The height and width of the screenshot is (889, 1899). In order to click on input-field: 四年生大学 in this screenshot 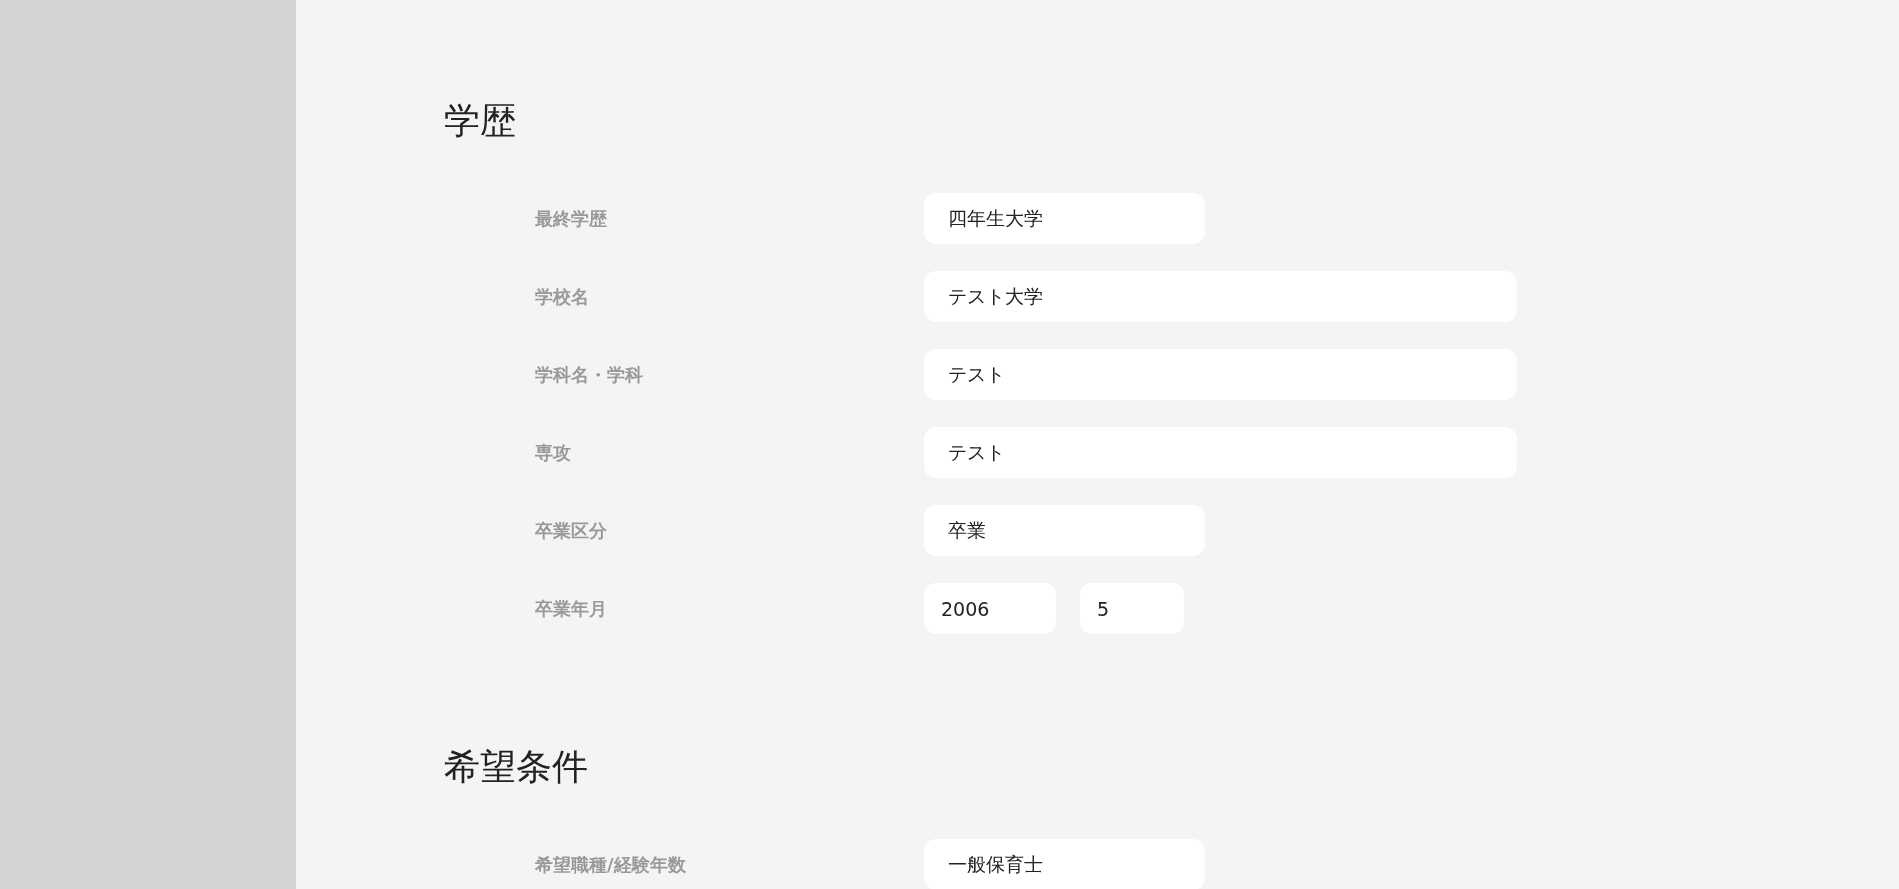, I will do `click(1064, 218)`.